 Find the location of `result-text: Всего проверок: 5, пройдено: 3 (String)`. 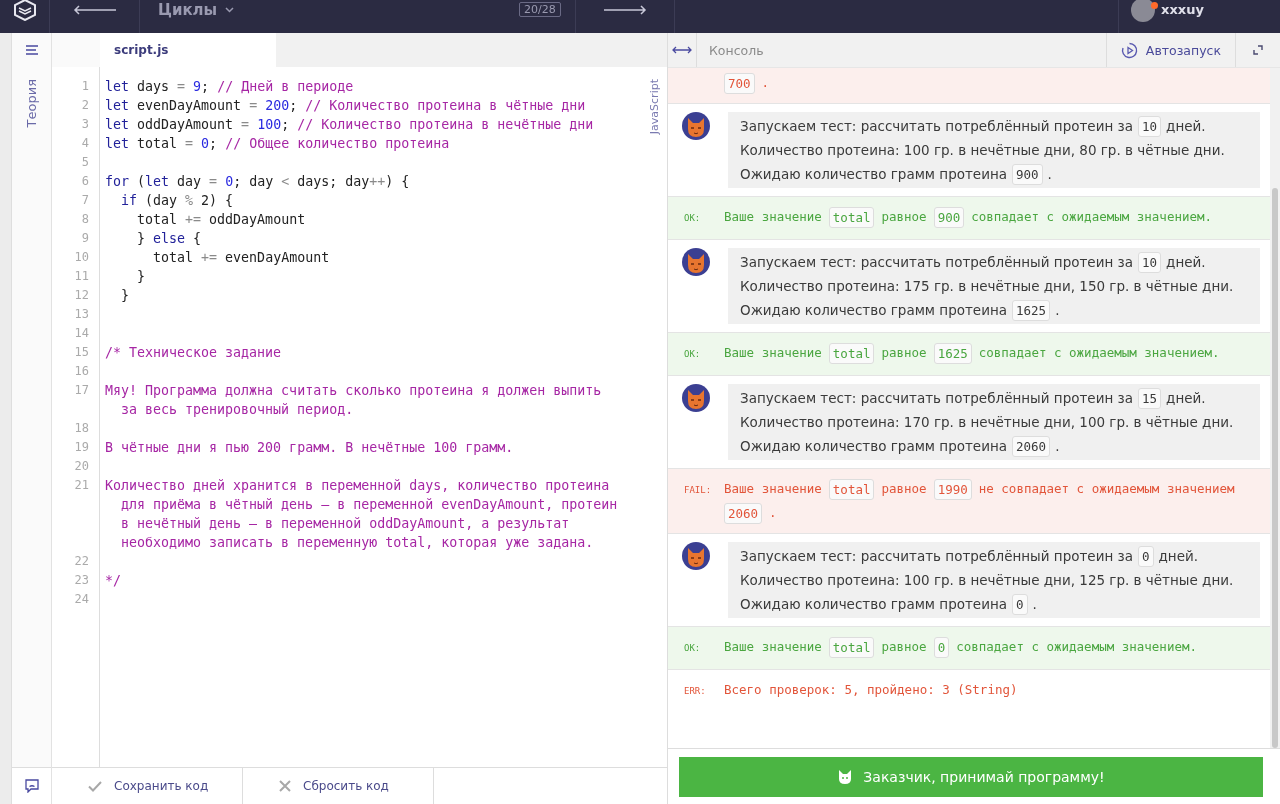

result-text: Всего проверок: 5, пройдено: 3 (String) is located at coordinates (871, 690).